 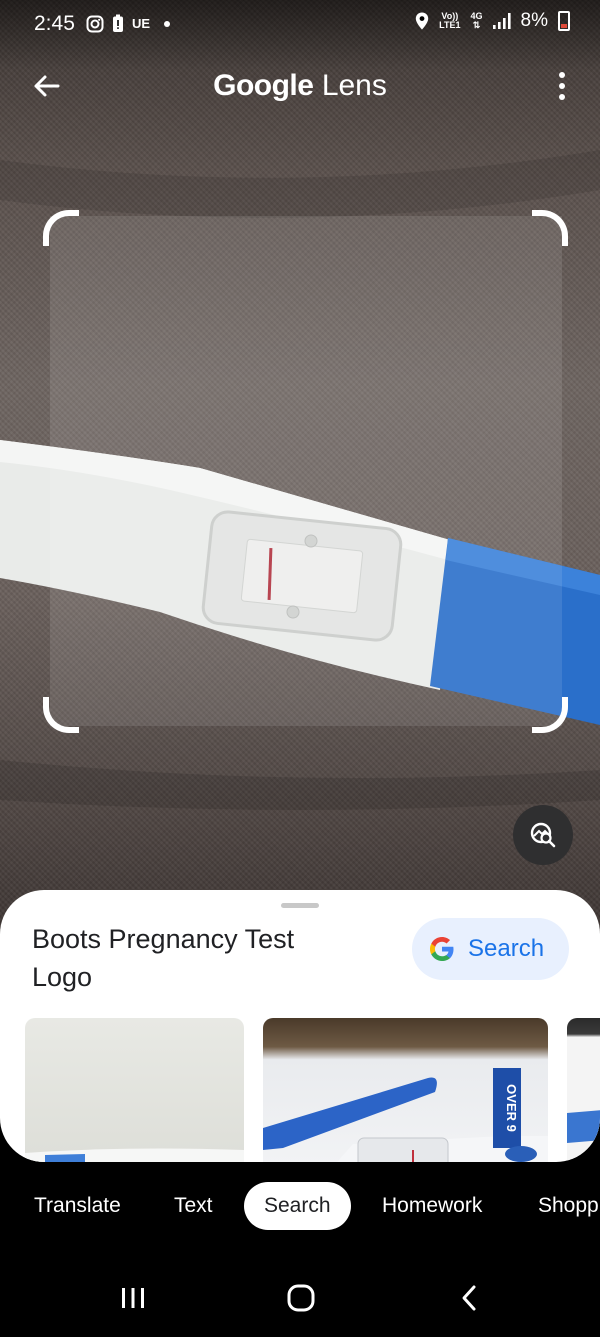 I want to click on battery-saver-icon, so click(x=118, y=23).